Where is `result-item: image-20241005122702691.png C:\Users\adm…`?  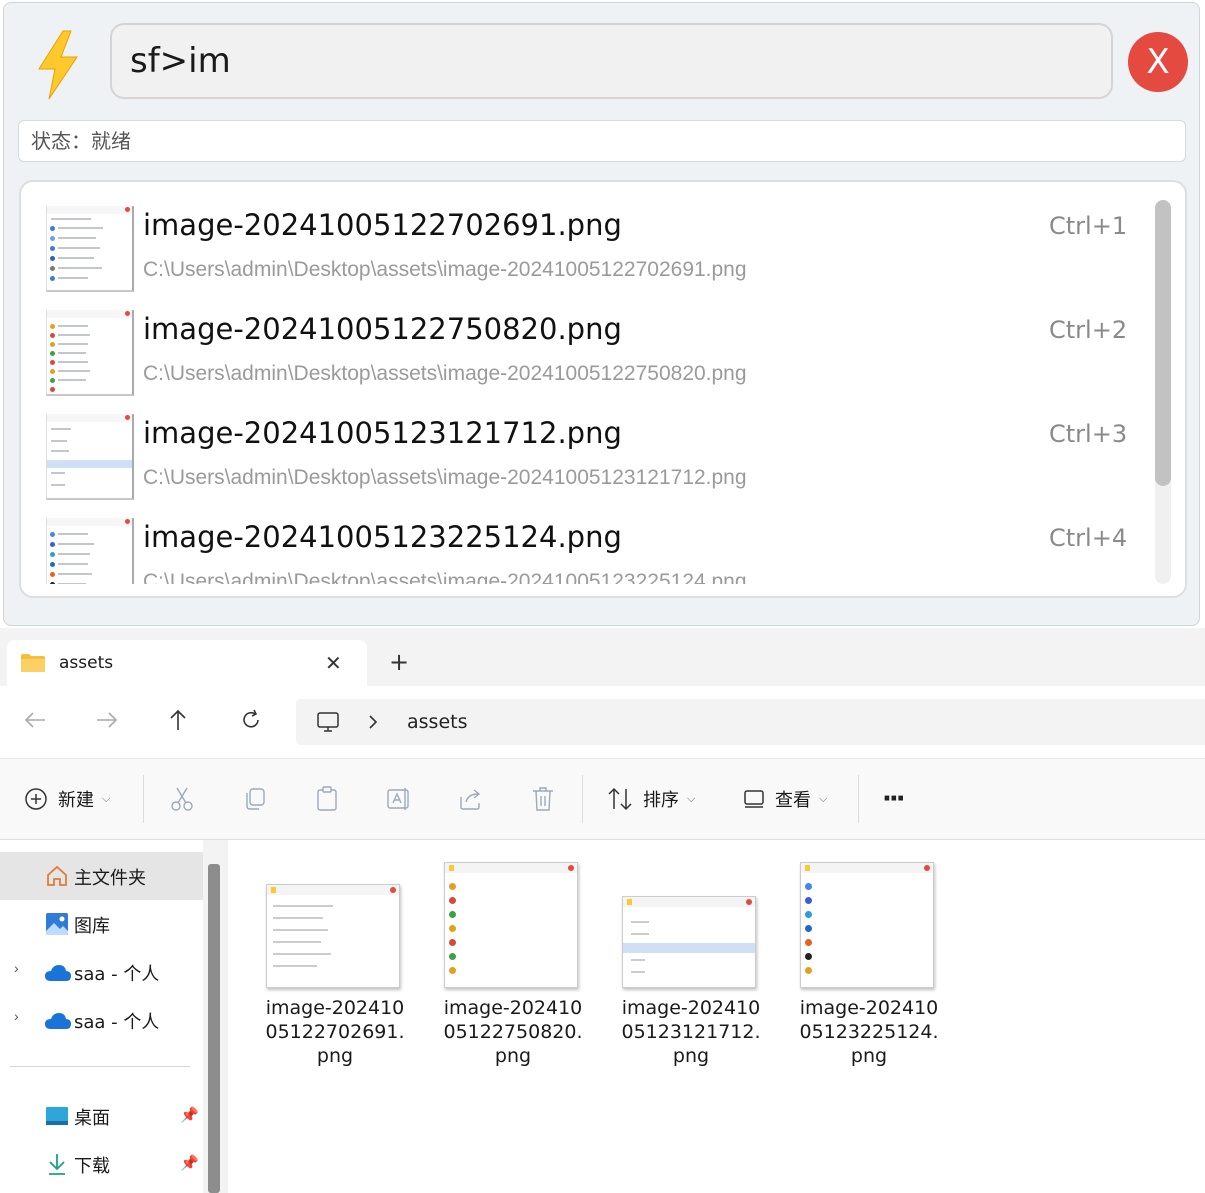
result-item: image-20241005122702691.png C:\Users\adm… is located at coordinates (581, 248).